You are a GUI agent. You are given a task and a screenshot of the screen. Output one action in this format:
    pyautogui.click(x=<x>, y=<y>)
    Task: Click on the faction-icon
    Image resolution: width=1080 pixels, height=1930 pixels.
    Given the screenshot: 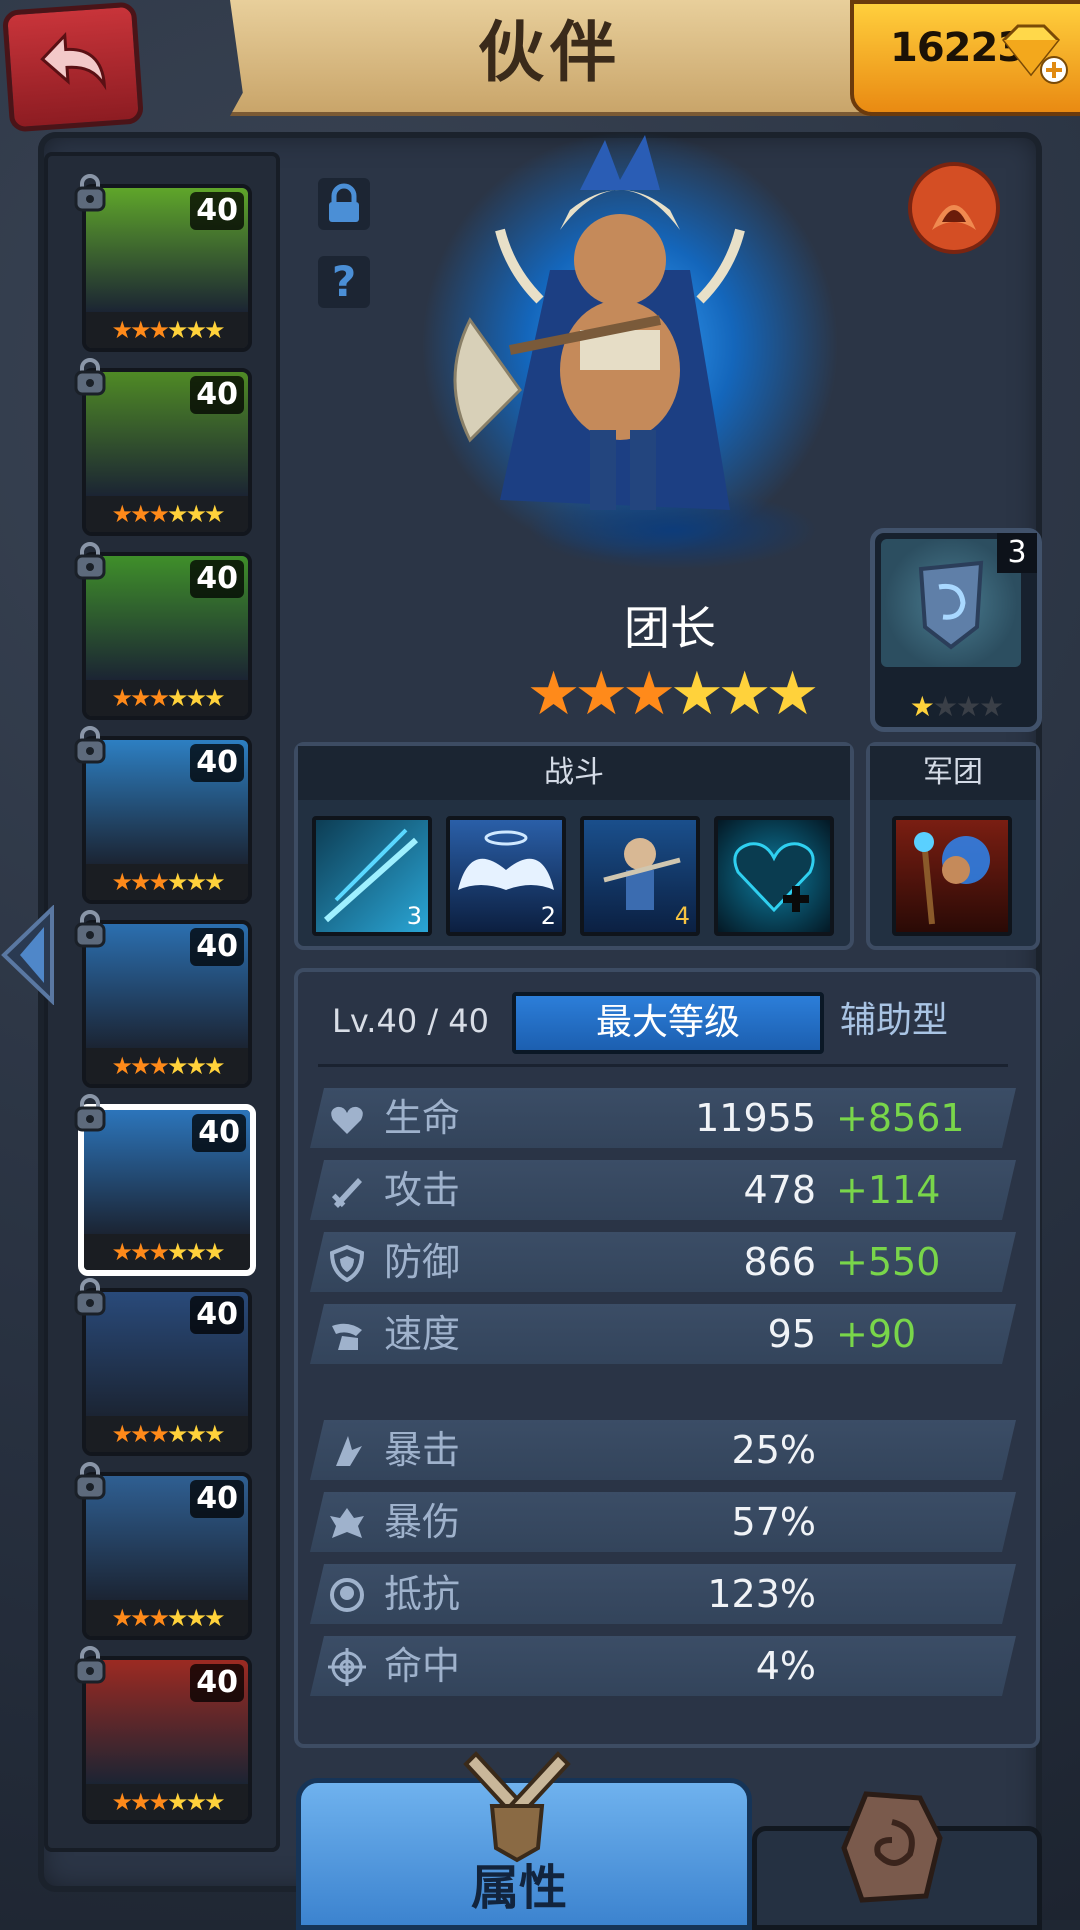 What is the action you would take?
    pyautogui.click(x=954, y=208)
    